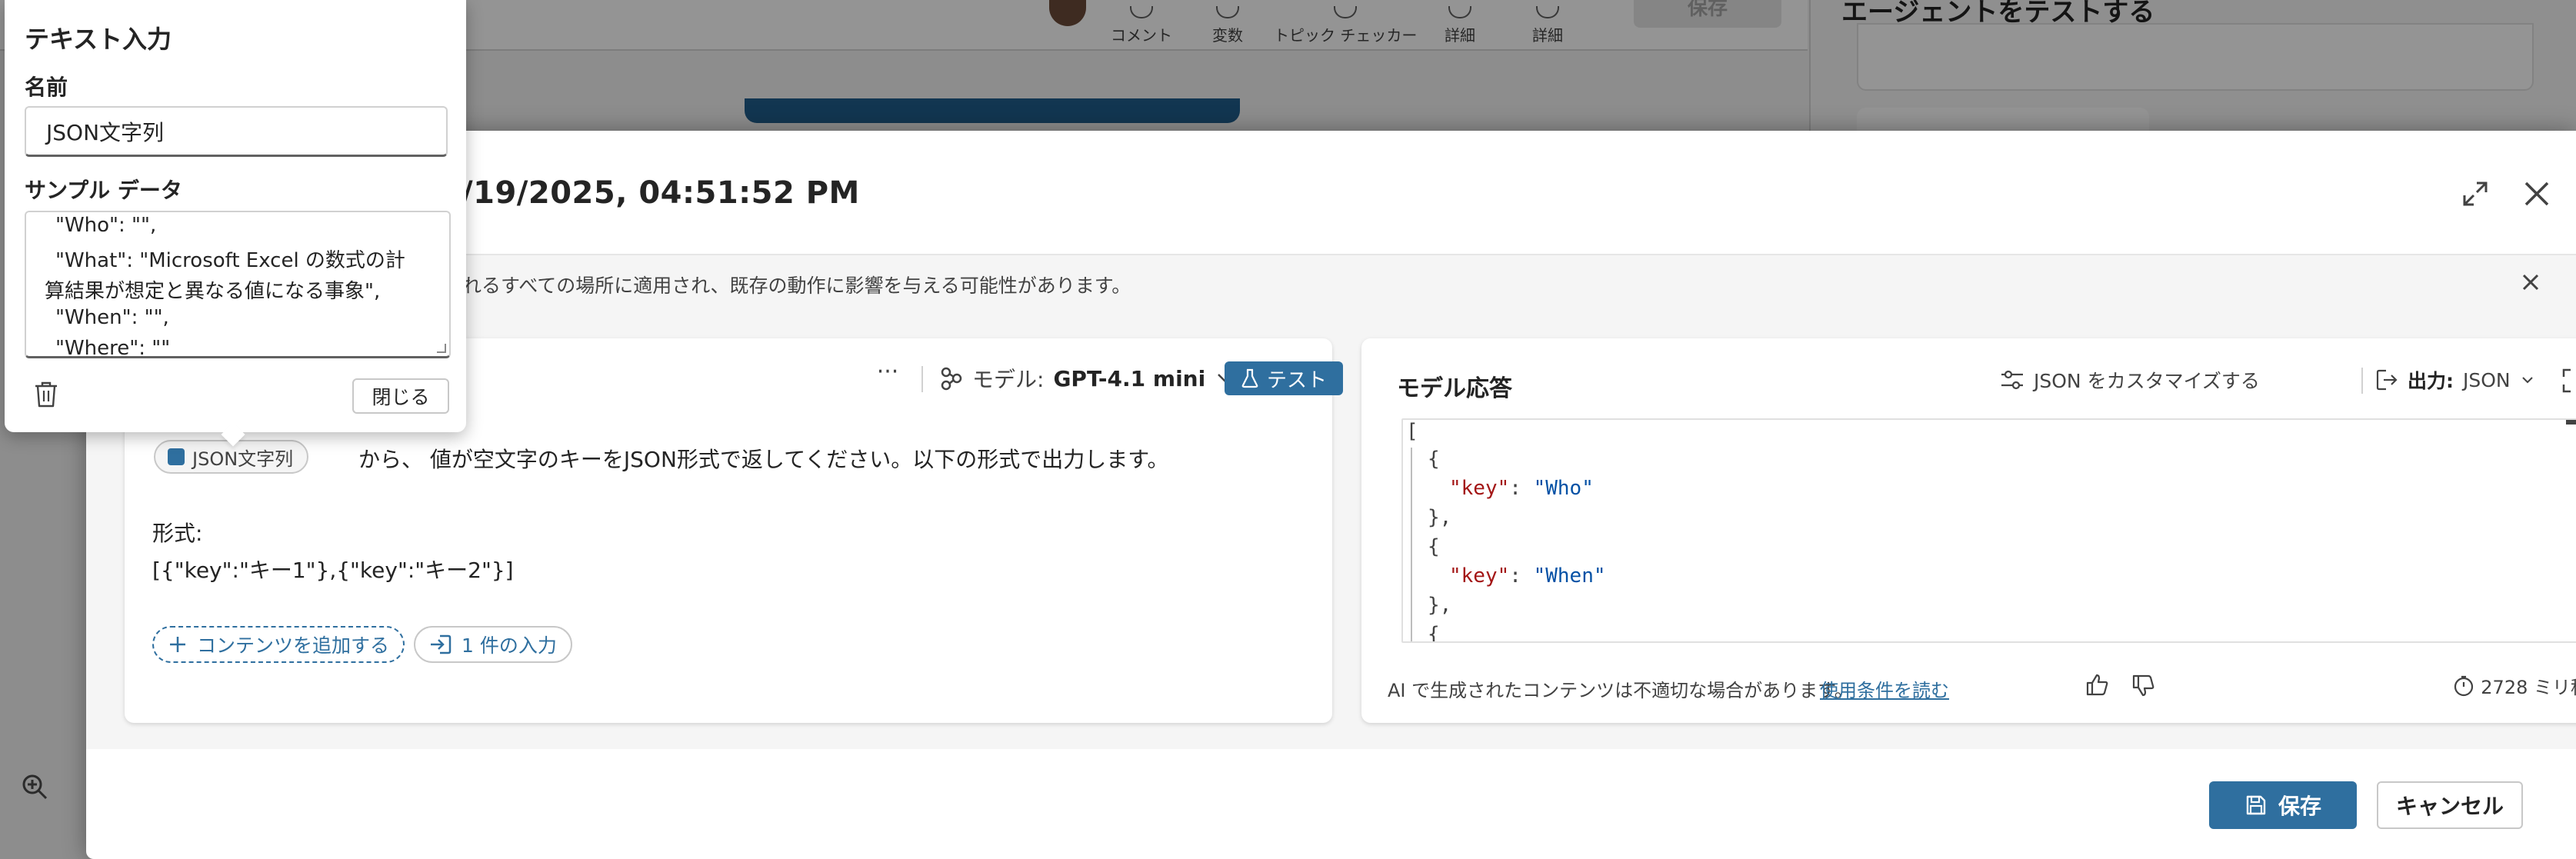 The width and height of the screenshot is (2576, 859). What do you see at coordinates (230, 260) in the screenshot?
I see `sample-line: "What": "Microsoft Excel の数式の計` at bounding box center [230, 260].